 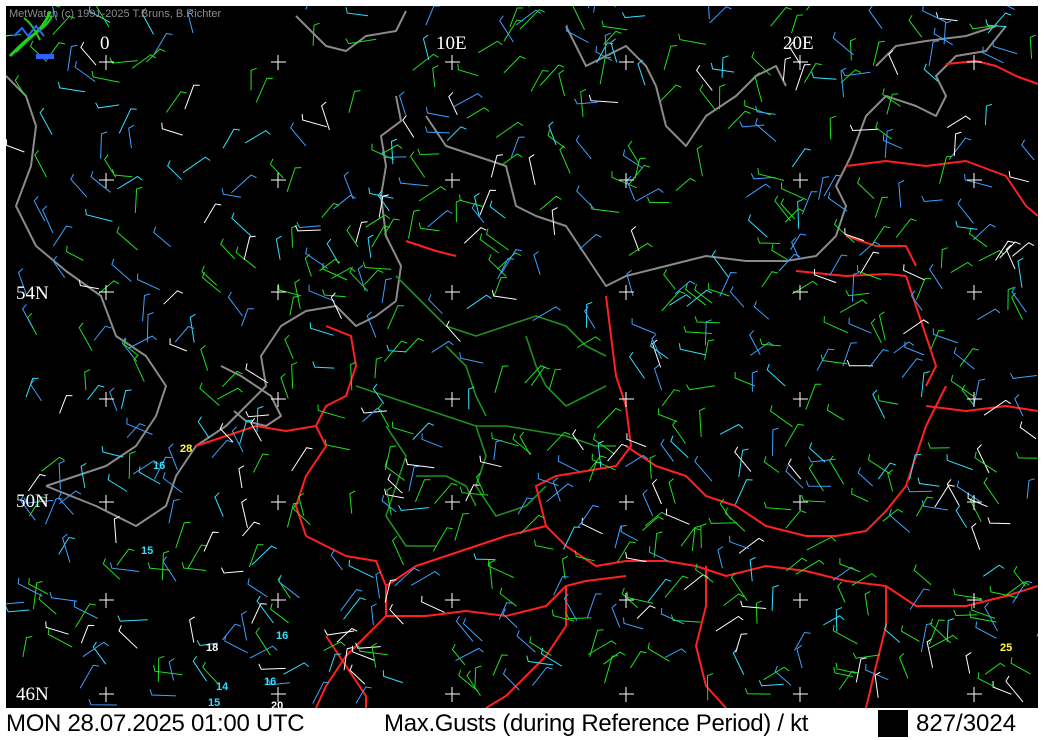 What do you see at coordinates (893, 723) in the screenshot?
I see `status-separator` at bounding box center [893, 723].